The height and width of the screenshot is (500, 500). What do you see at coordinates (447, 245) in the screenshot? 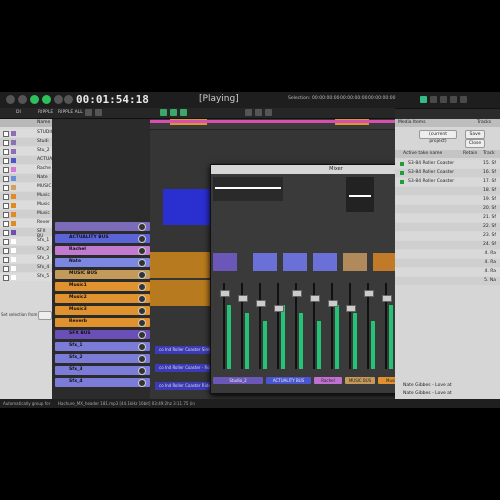
I see `media-item-row: 24. Sf` at bounding box center [447, 245].